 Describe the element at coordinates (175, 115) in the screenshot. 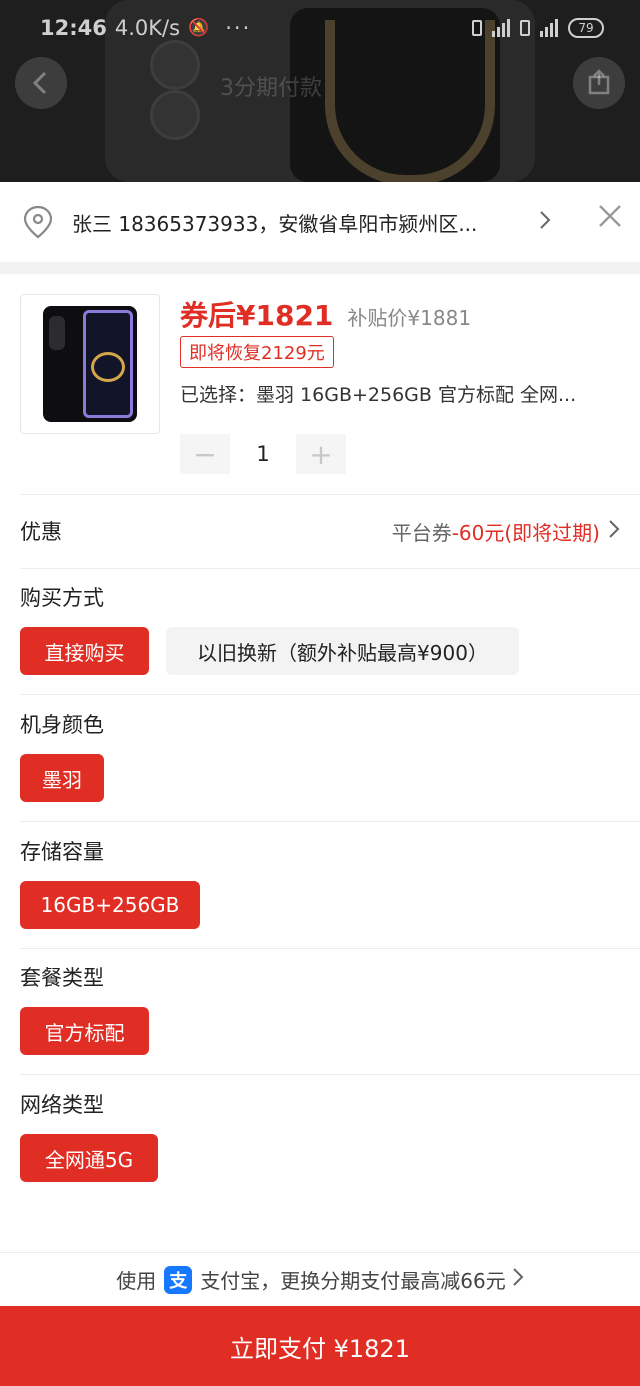

I see `background-camera` at that location.